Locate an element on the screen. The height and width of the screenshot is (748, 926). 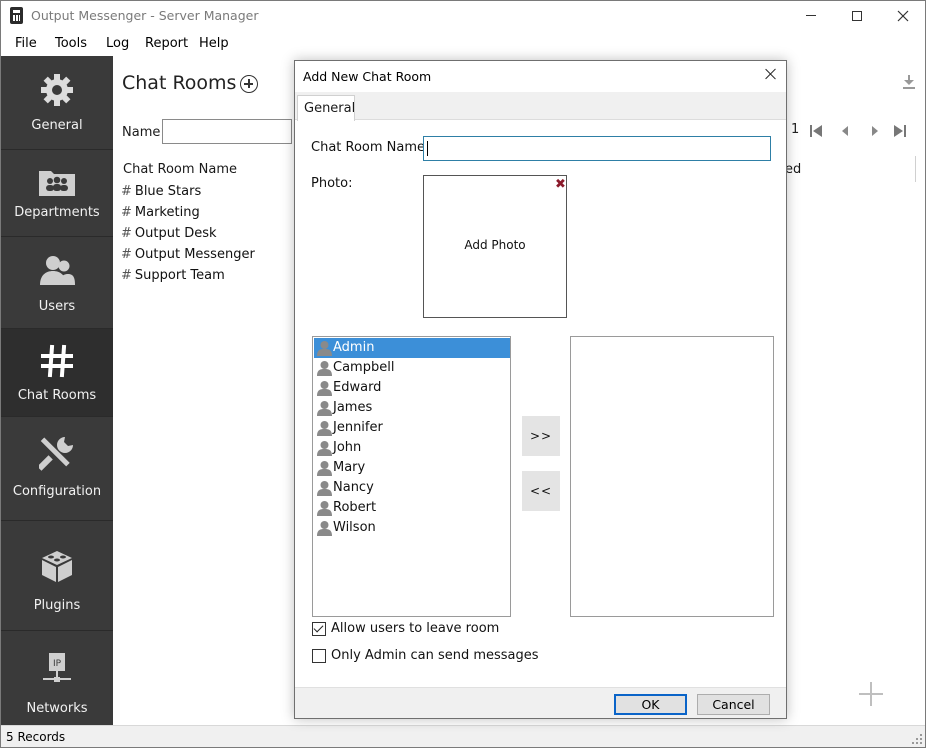
sidebar-item-networks: IP Networks is located at coordinates (57, 678).